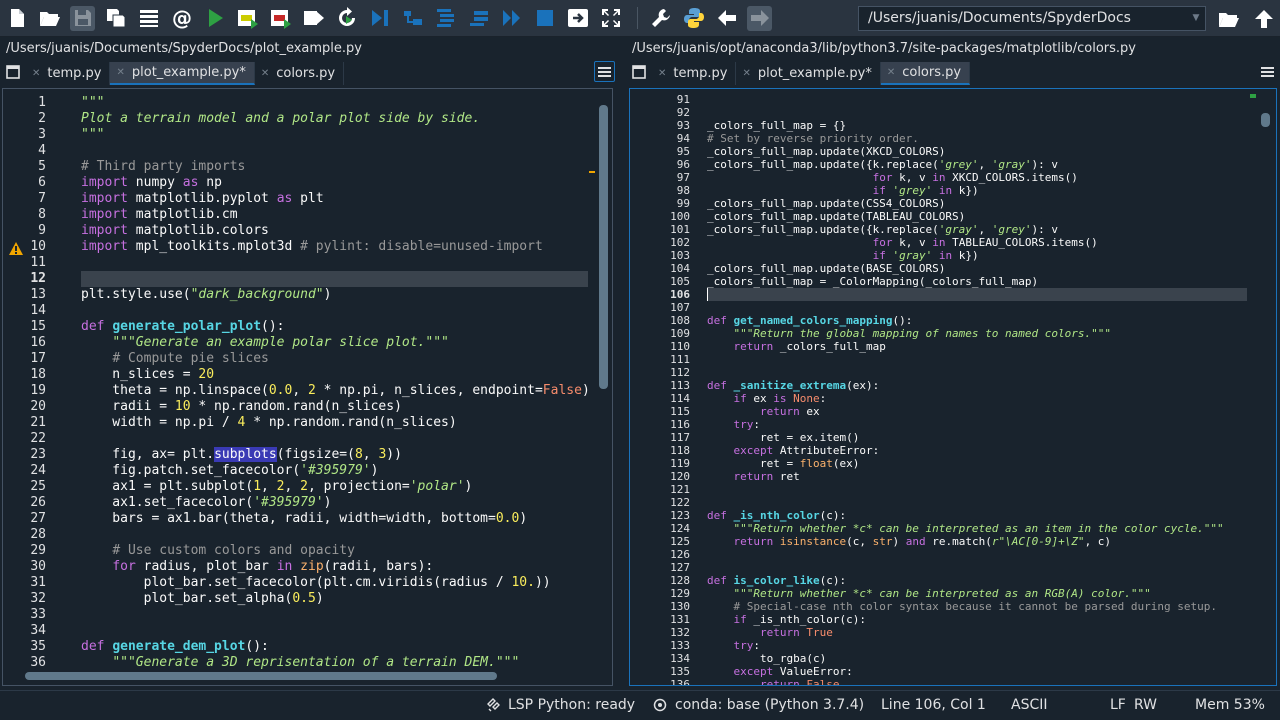 Image resolution: width=1280 pixels, height=720 pixels. What do you see at coordinates (984, 216) in the screenshot?
I see `code-line: _colors_full_map.update(TABLEAU_COLORS)` at bounding box center [984, 216].